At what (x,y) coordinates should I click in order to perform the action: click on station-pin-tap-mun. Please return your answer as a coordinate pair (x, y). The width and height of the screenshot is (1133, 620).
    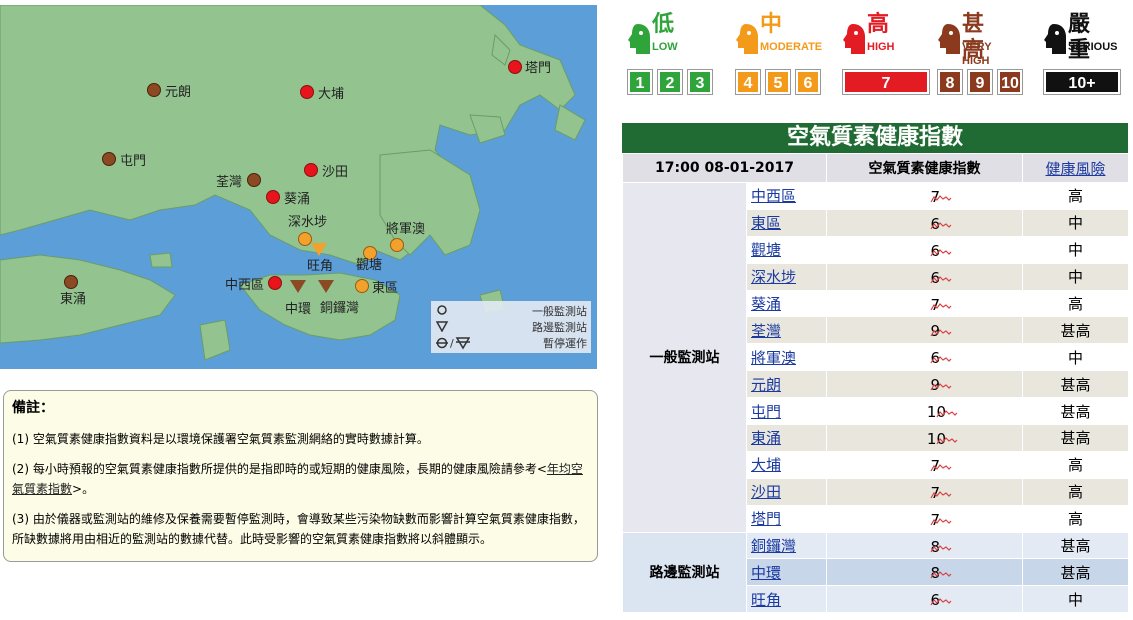
    Looking at the image, I should click on (515, 67).